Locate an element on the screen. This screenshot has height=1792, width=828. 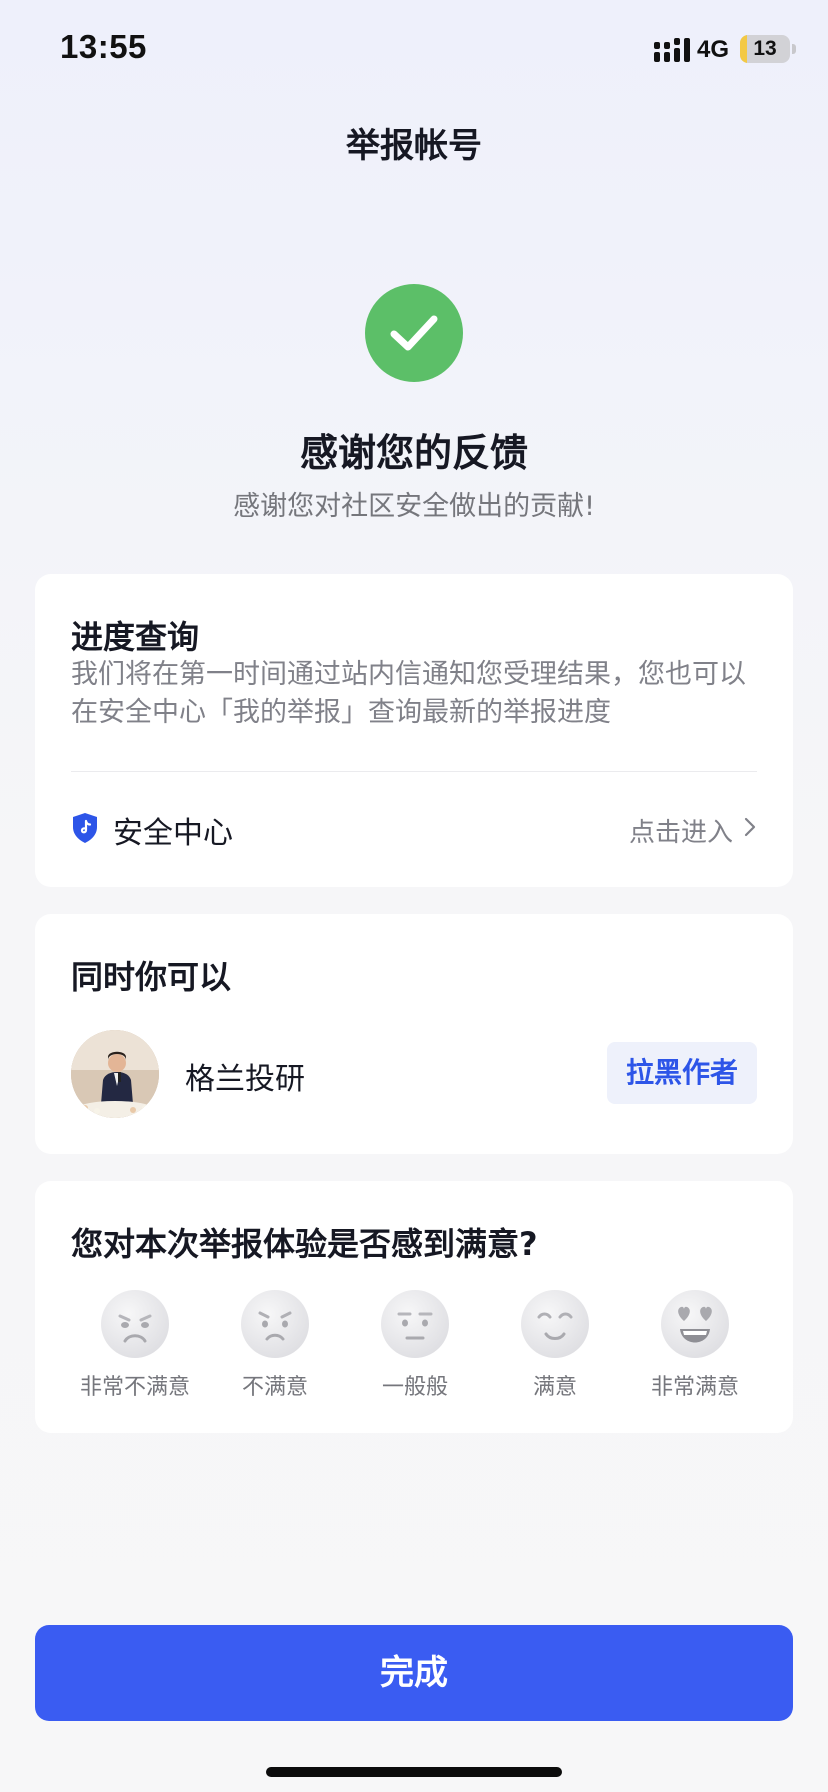
rating-option-neutral: 一般般 is located at coordinates (415, 1344).